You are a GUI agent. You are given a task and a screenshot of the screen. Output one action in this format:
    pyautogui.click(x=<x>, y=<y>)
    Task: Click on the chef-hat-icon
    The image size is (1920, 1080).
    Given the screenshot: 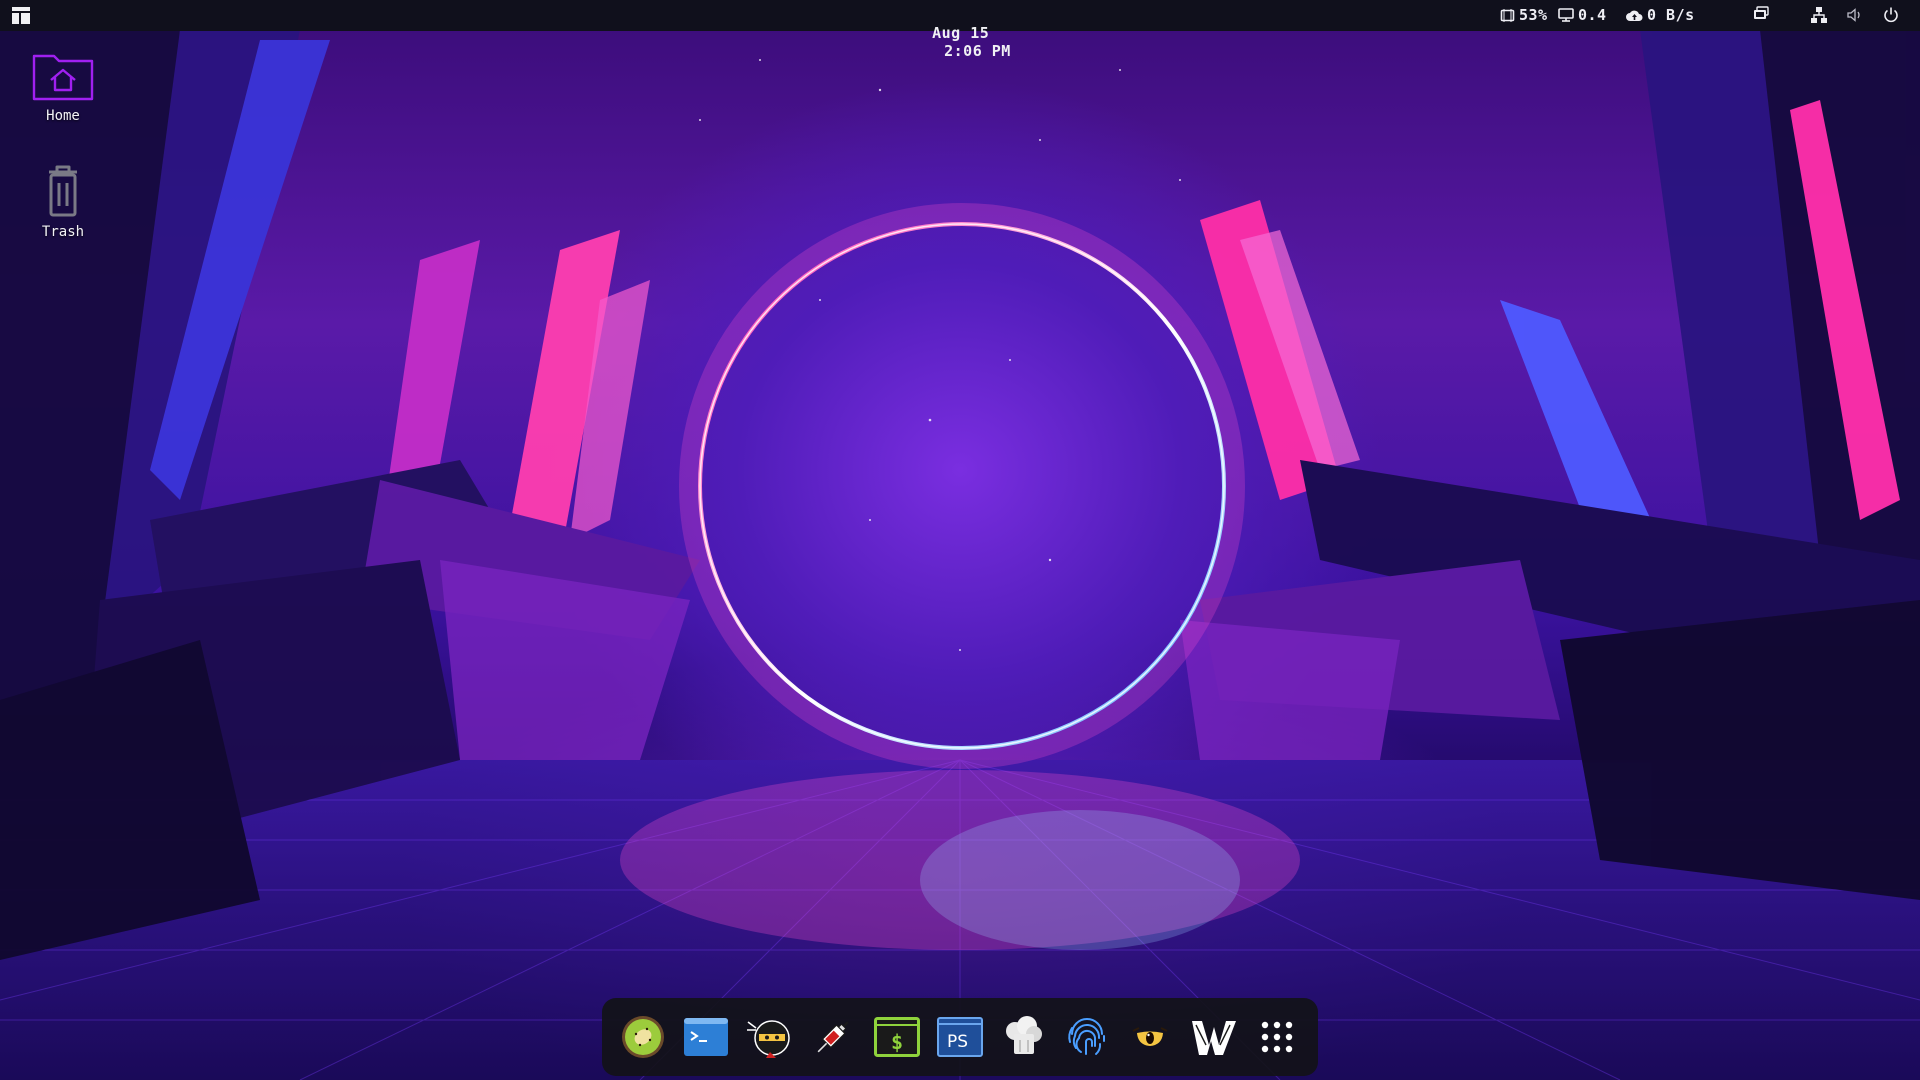 What is the action you would take?
    pyautogui.click(x=1024, y=1035)
    